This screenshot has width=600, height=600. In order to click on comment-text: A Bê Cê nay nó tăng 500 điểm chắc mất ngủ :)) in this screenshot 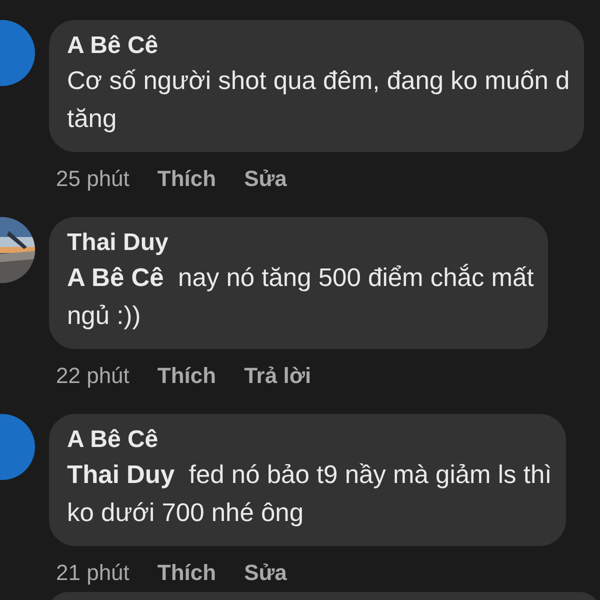, I will do `click(300, 297)`.